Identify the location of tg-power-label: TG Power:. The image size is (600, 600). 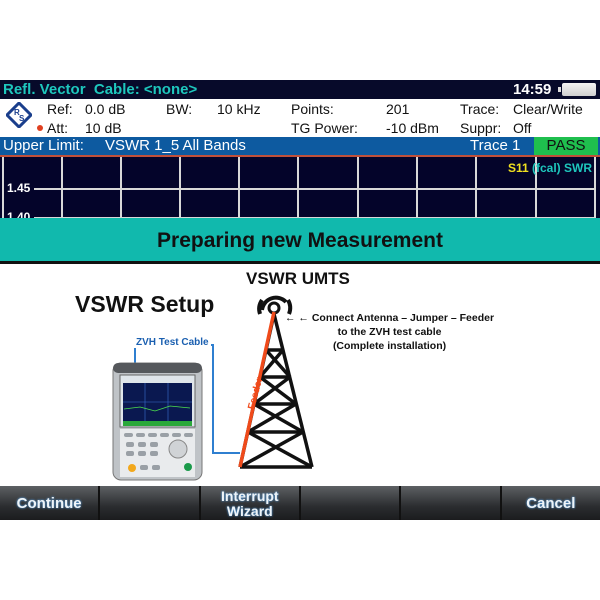
(324, 128).